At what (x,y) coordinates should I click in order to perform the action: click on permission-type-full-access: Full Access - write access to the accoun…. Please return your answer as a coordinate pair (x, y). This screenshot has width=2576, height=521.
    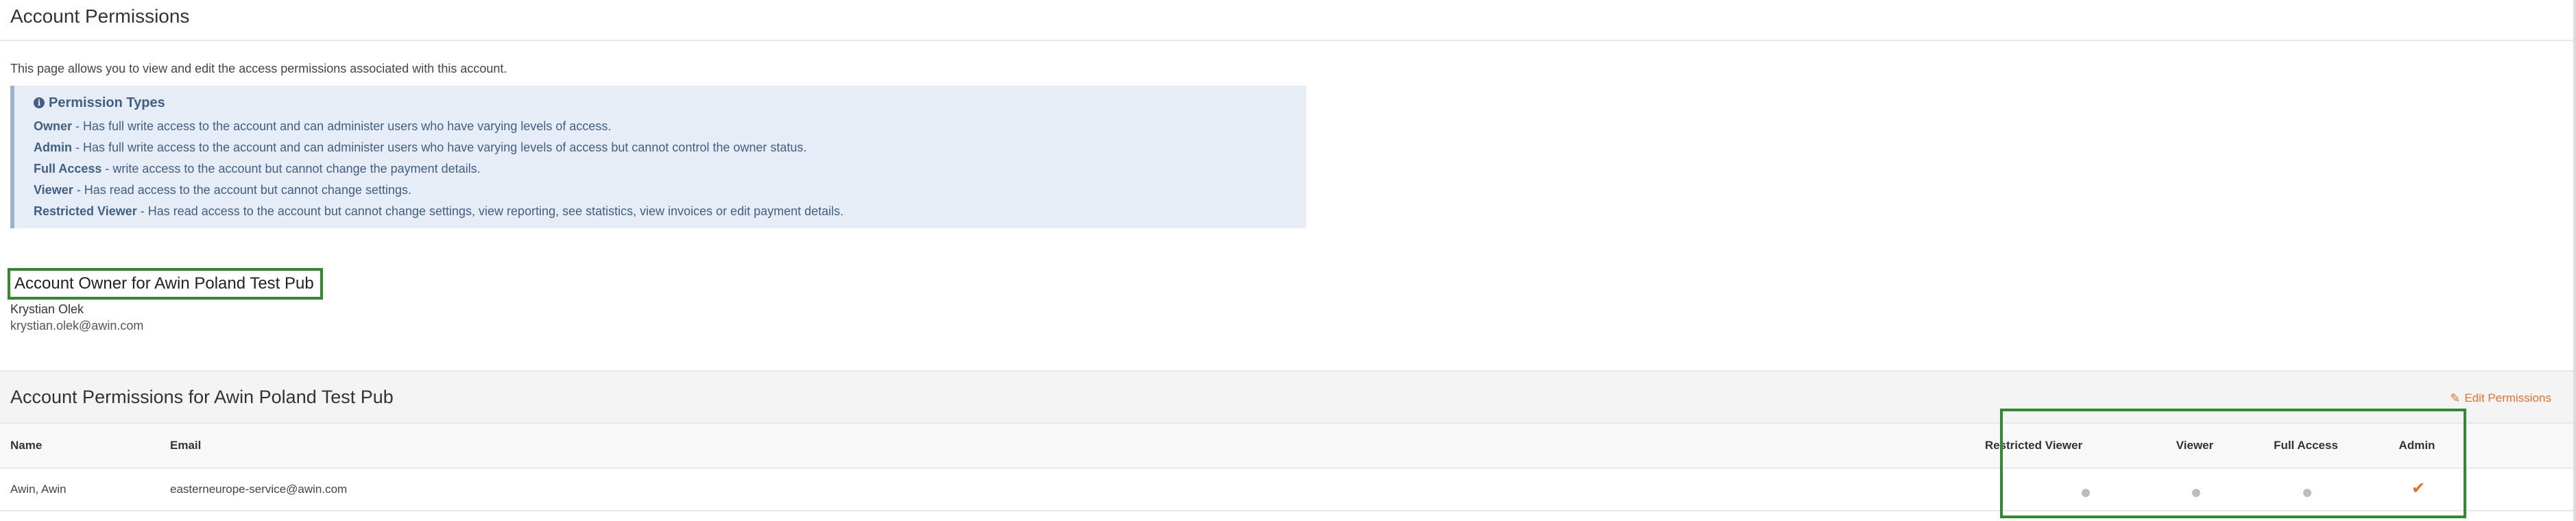
    Looking at the image, I should click on (670, 169).